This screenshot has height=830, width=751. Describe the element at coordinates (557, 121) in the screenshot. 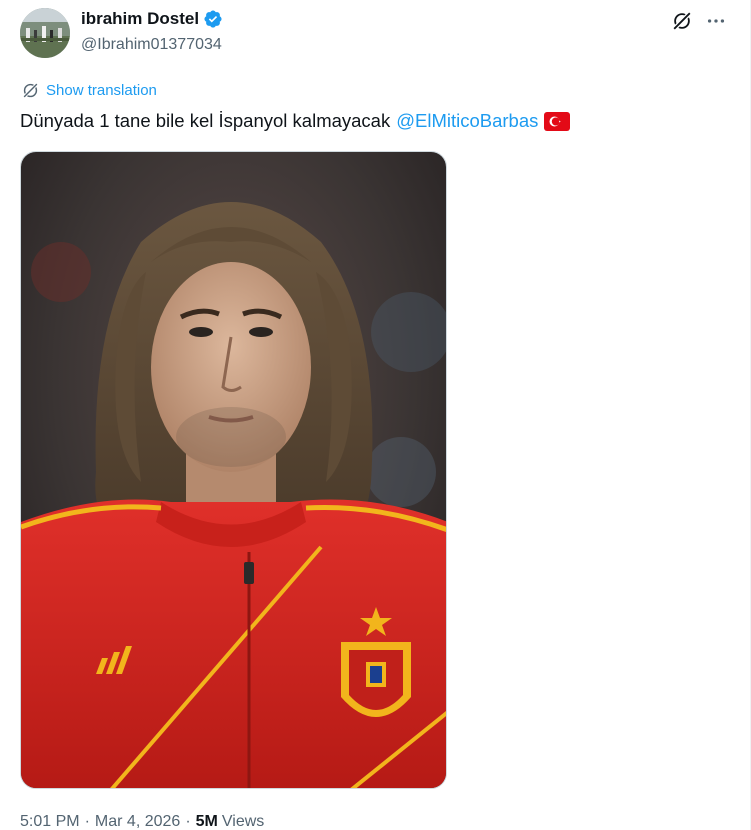

I see `turkey-flag-icon` at that location.